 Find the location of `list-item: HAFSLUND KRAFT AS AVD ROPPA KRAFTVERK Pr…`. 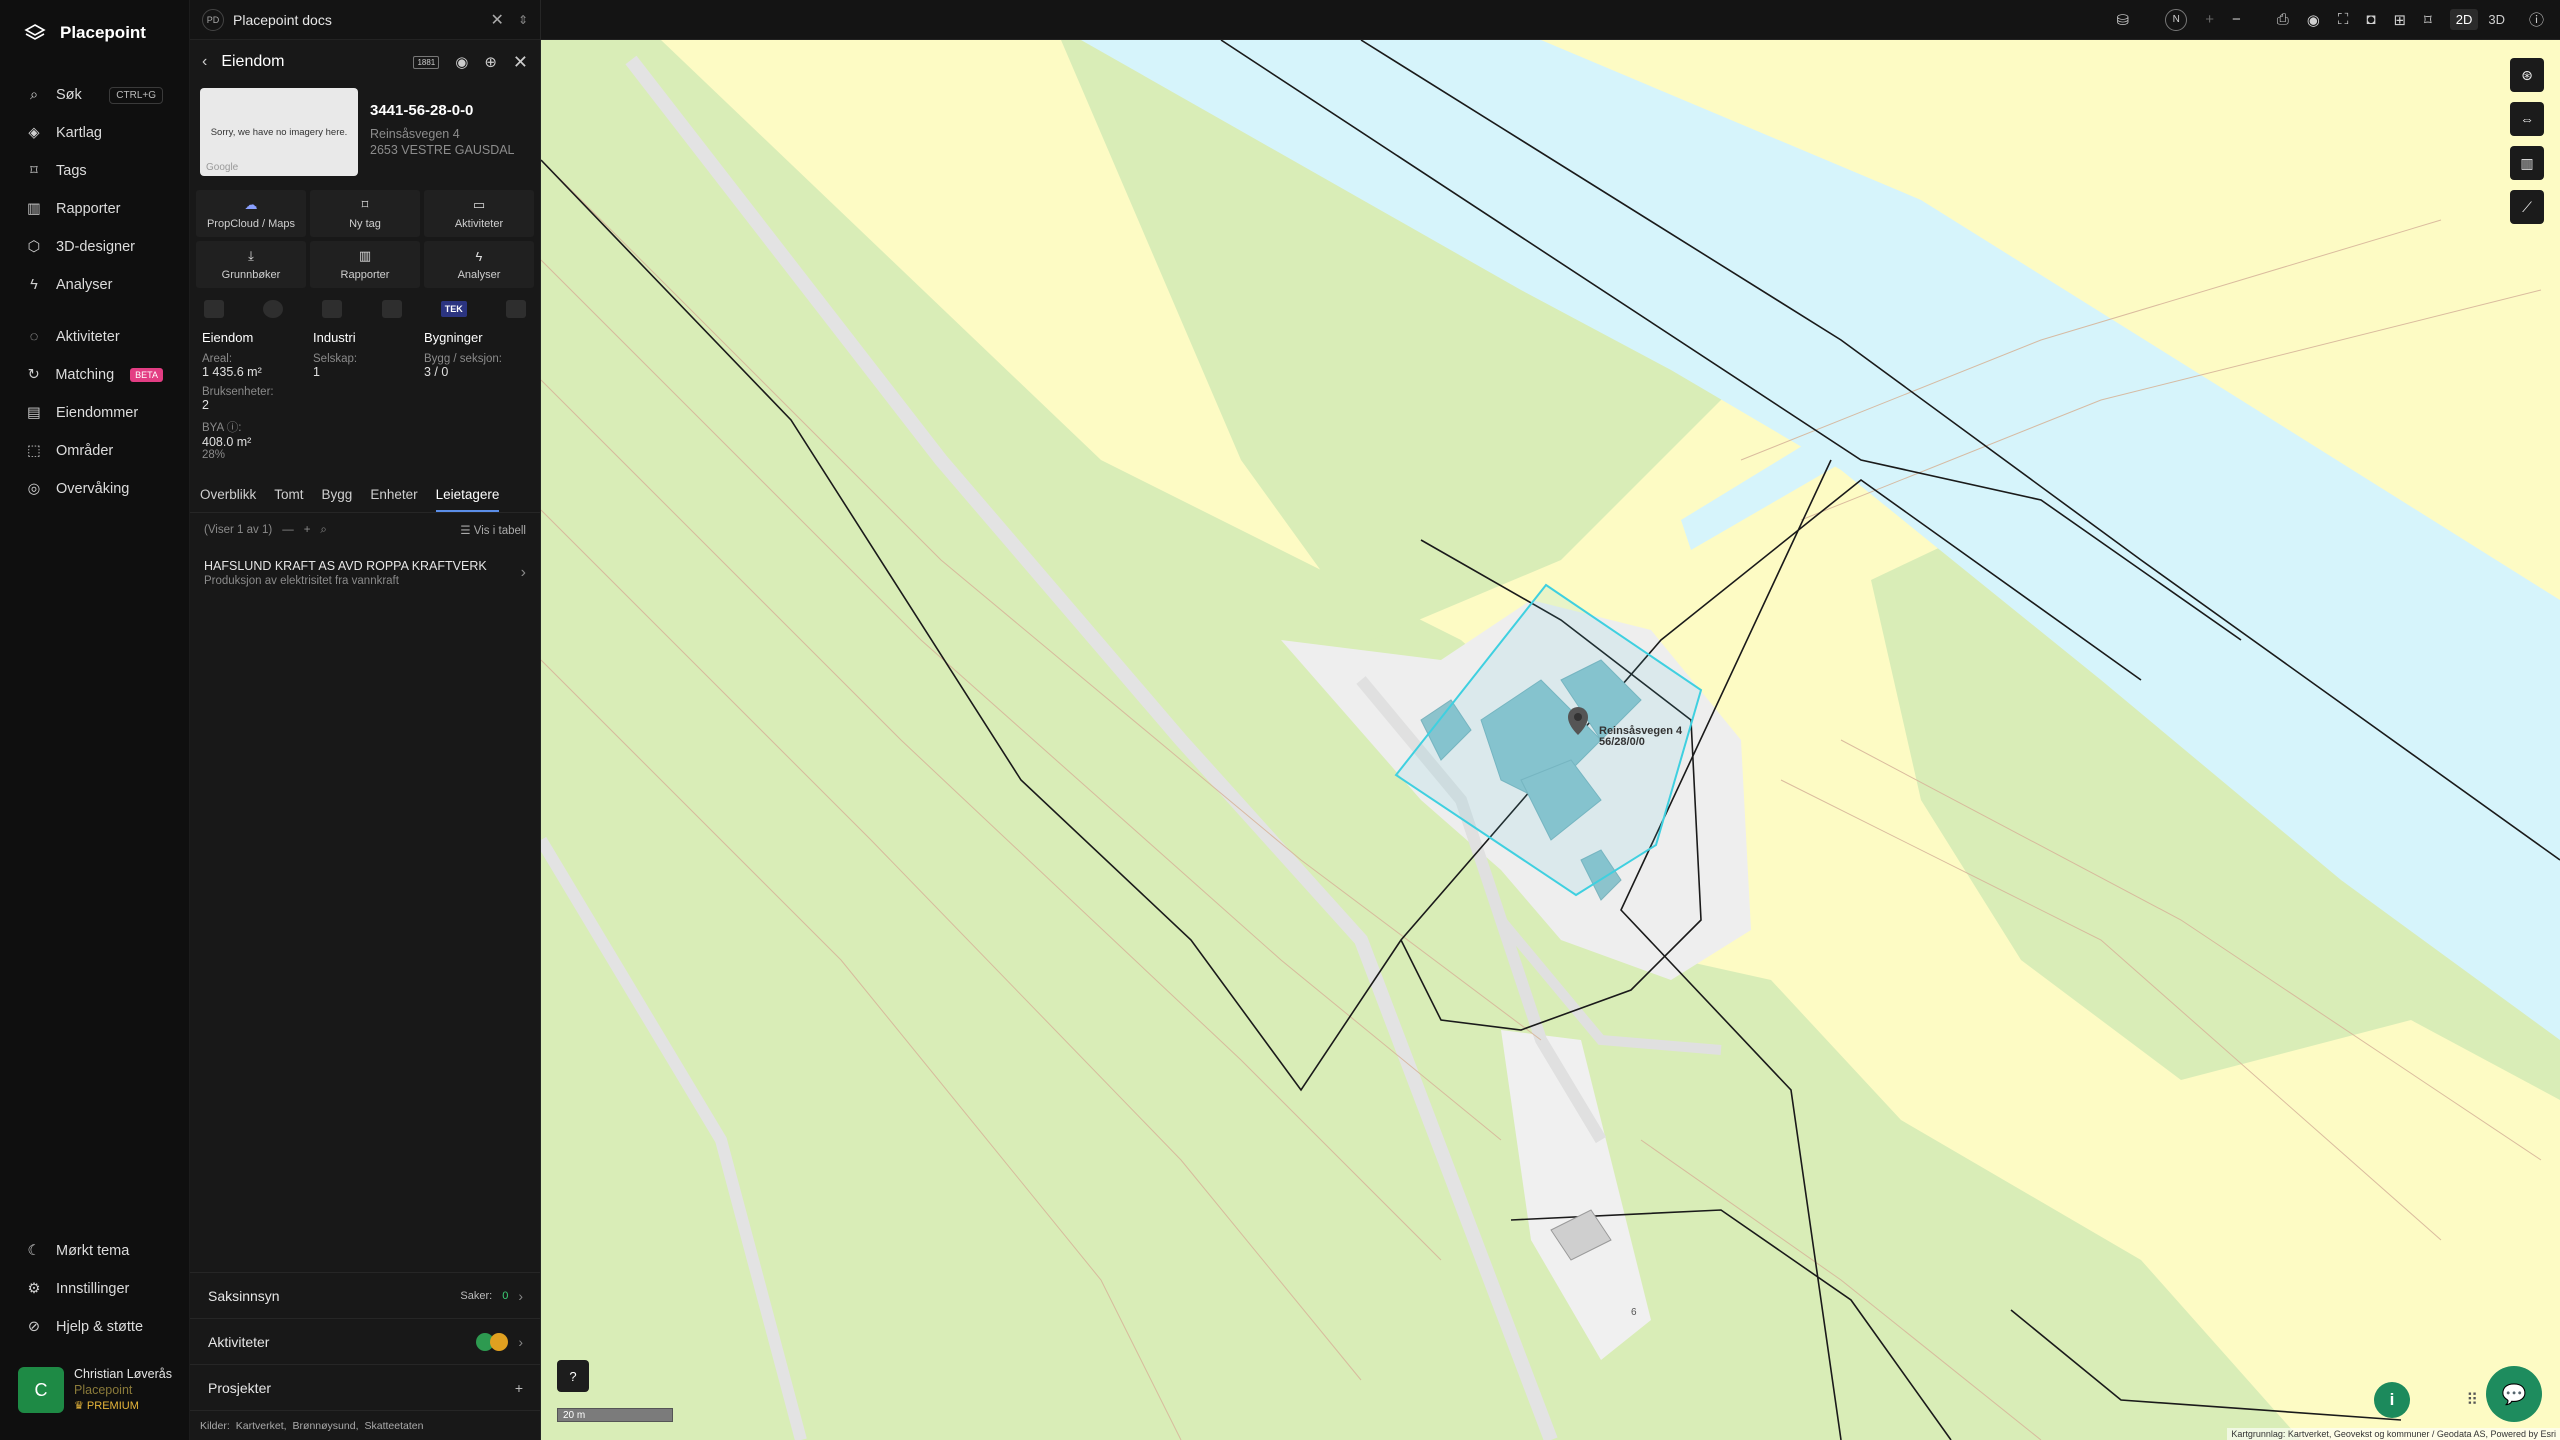

list-item: HAFSLUND KRAFT AS AVD ROPPA KRAFTVERK Pr… is located at coordinates (365, 573).